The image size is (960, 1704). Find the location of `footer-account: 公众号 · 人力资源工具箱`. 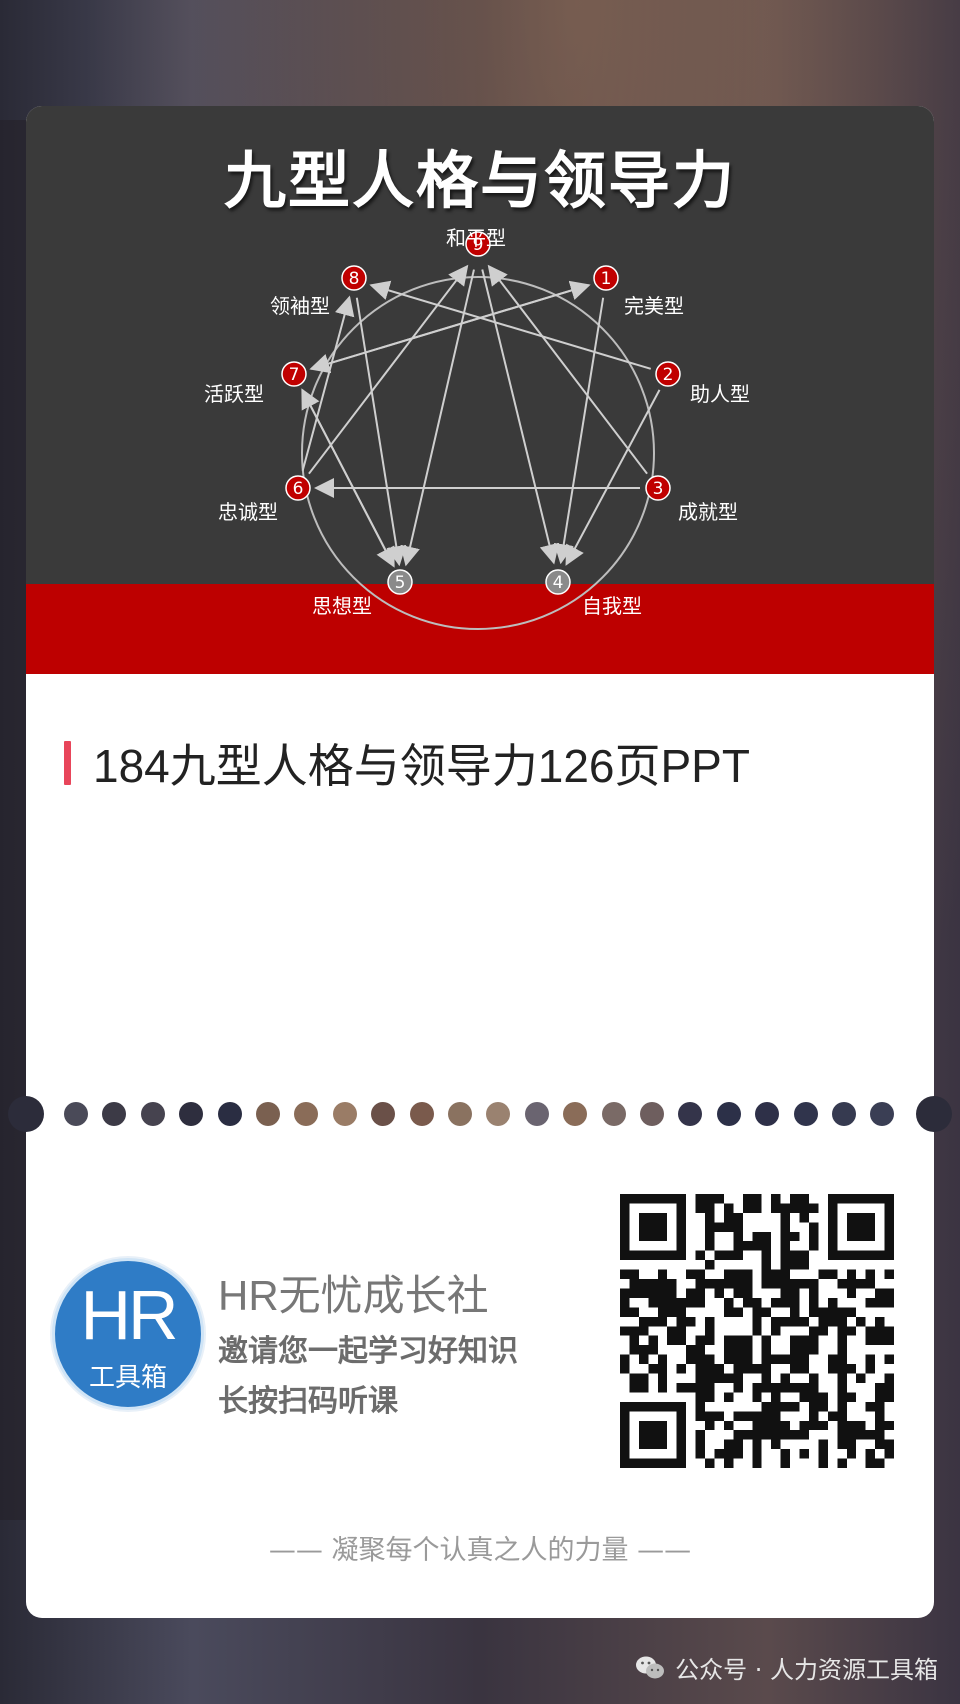

footer-account: 公众号 · 人力资源工具箱 is located at coordinates (786, 1667).